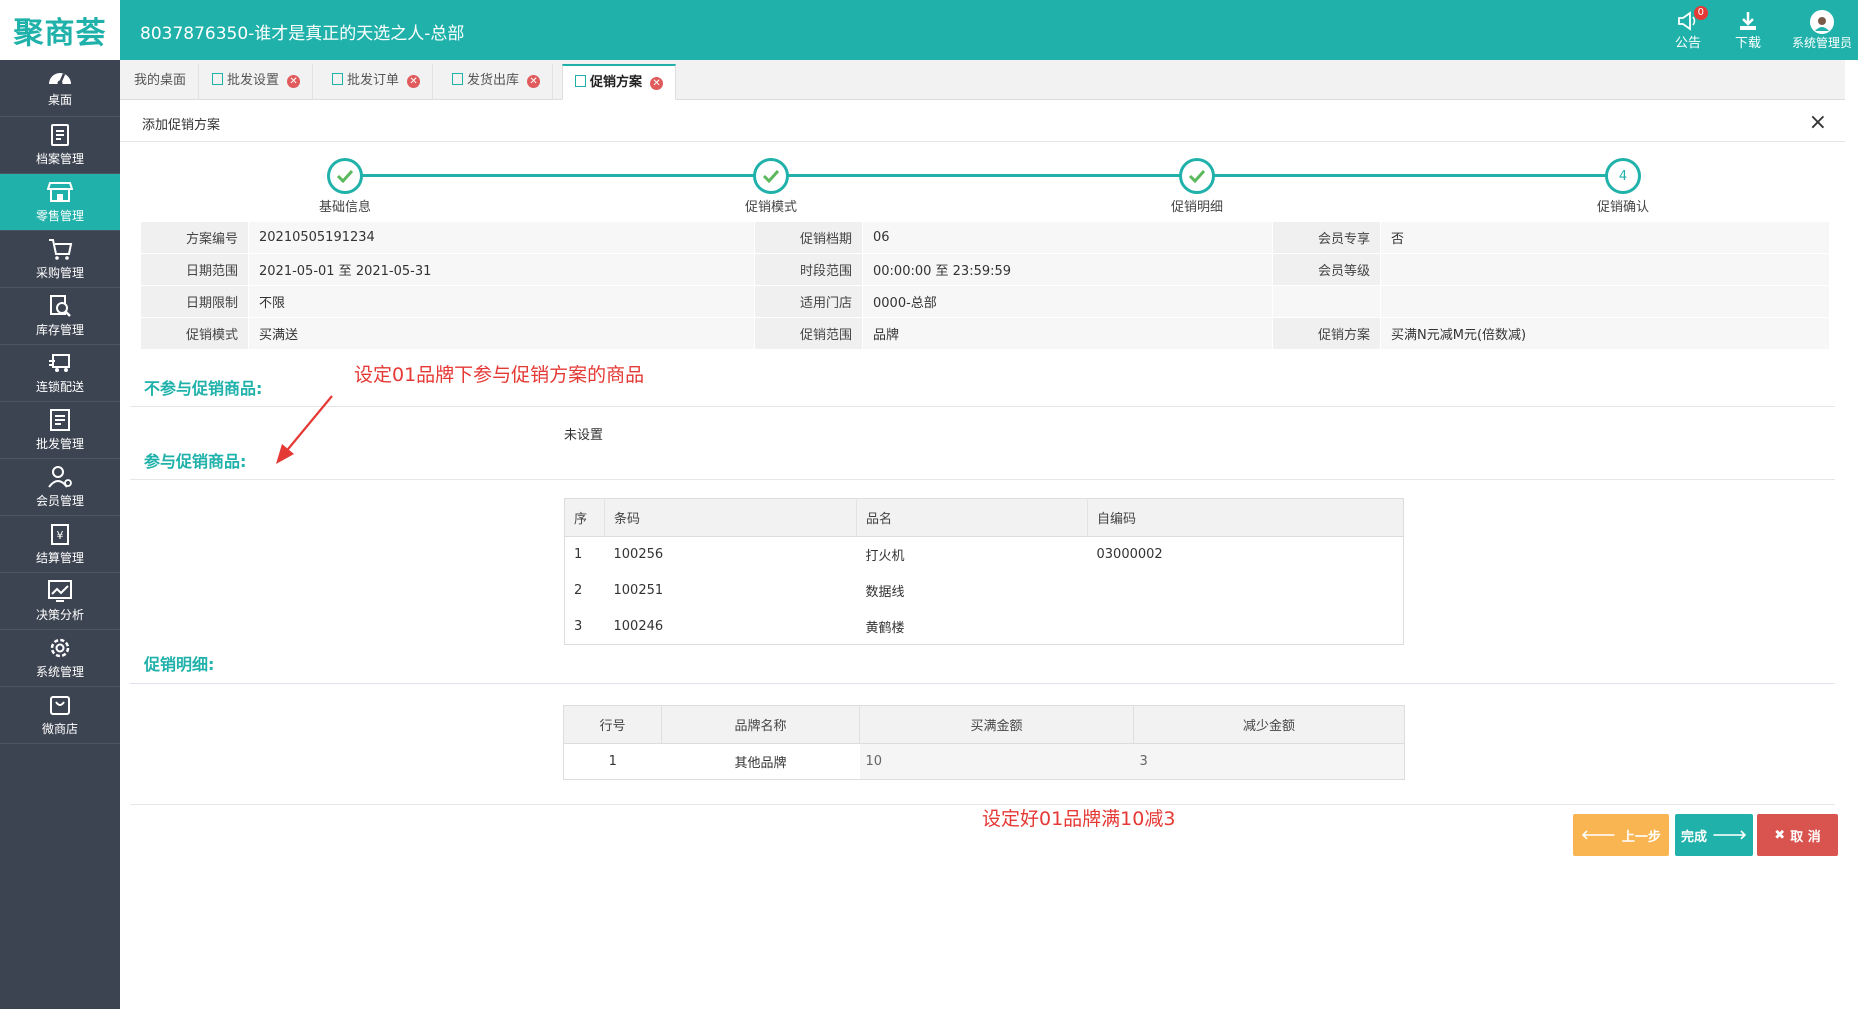 The height and width of the screenshot is (1009, 1858). I want to click on download-button: 下载, so click(1748, 32).